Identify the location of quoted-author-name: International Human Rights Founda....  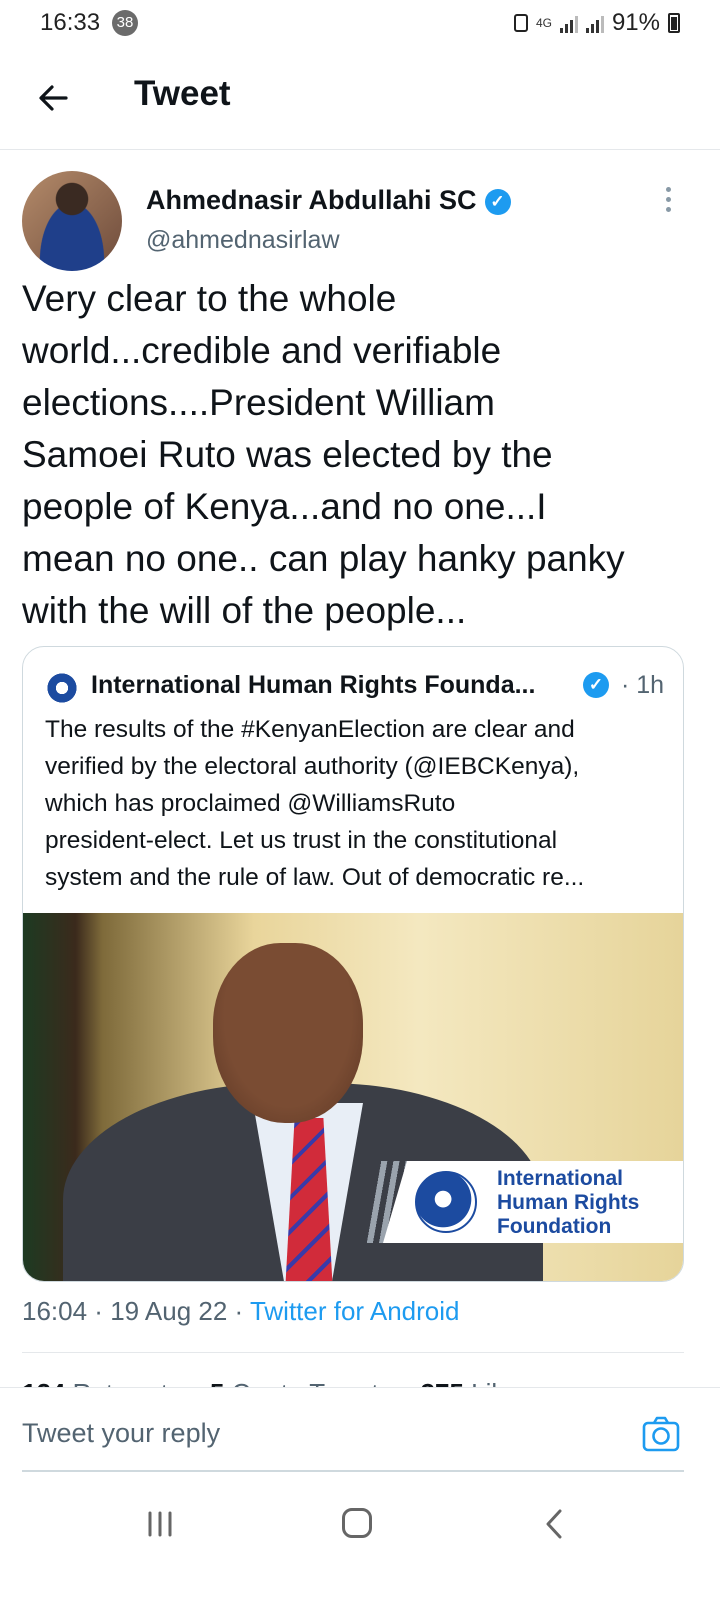
(313, 685).